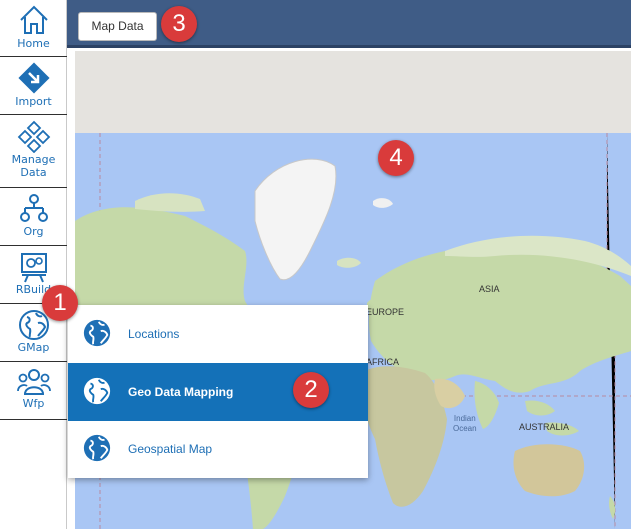 The image size is (631, 529). What do you see at coordinates (33, 101) in the screenshot?
I see `sidebar-item-label: Import` at bounding box center [33, 101].